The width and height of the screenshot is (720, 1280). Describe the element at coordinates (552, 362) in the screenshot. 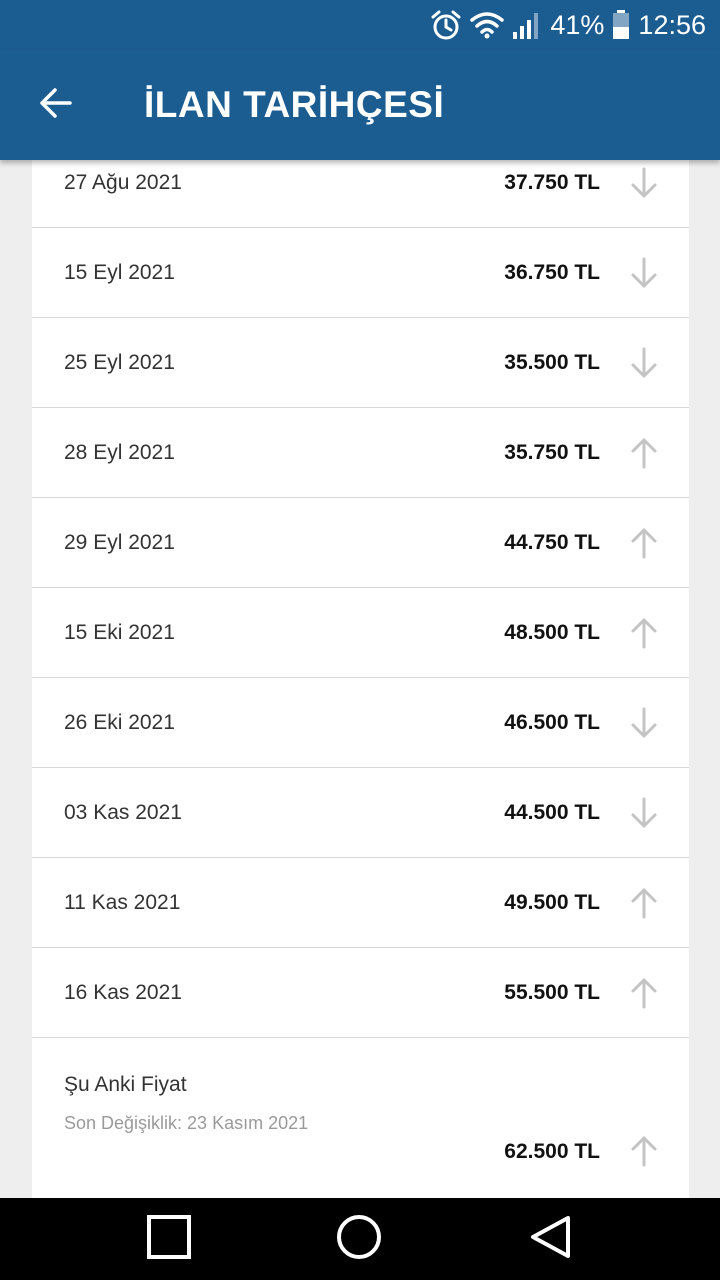

I see `history-price: 35.500 TL` at that location.